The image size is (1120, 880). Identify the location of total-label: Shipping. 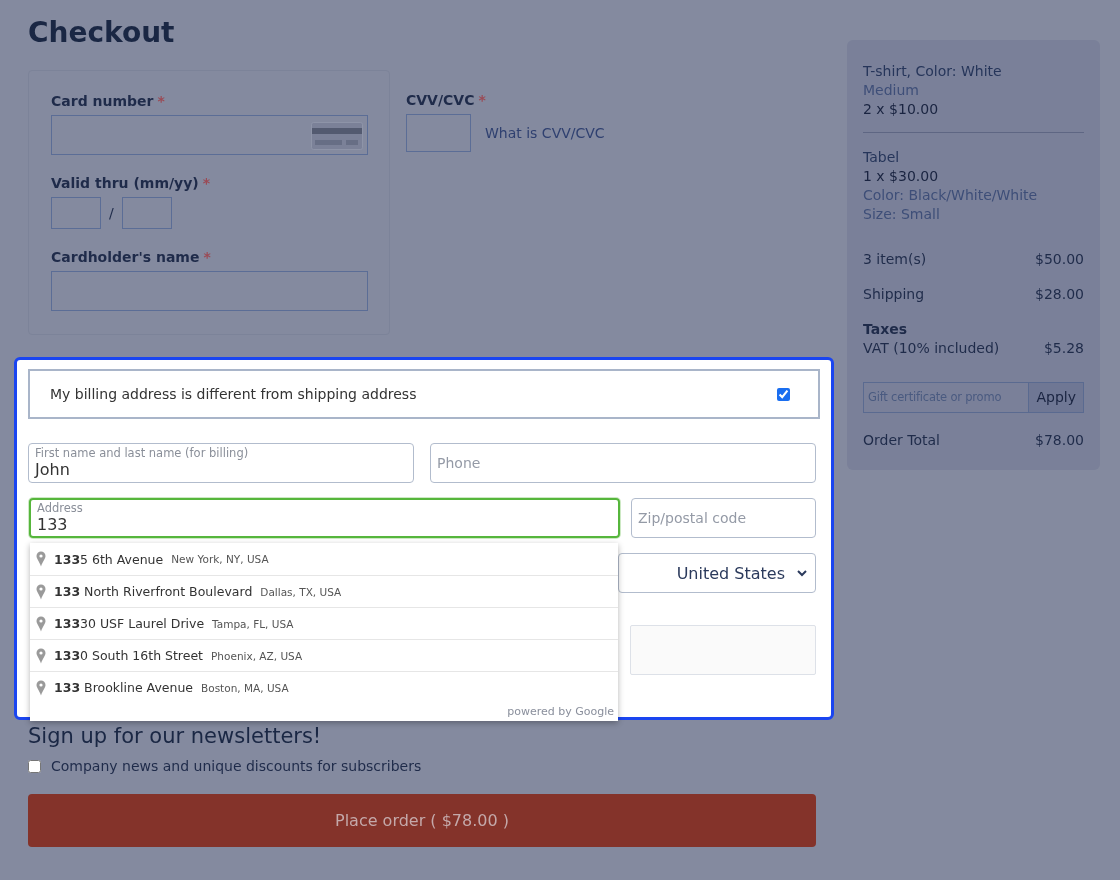
(894, 294).